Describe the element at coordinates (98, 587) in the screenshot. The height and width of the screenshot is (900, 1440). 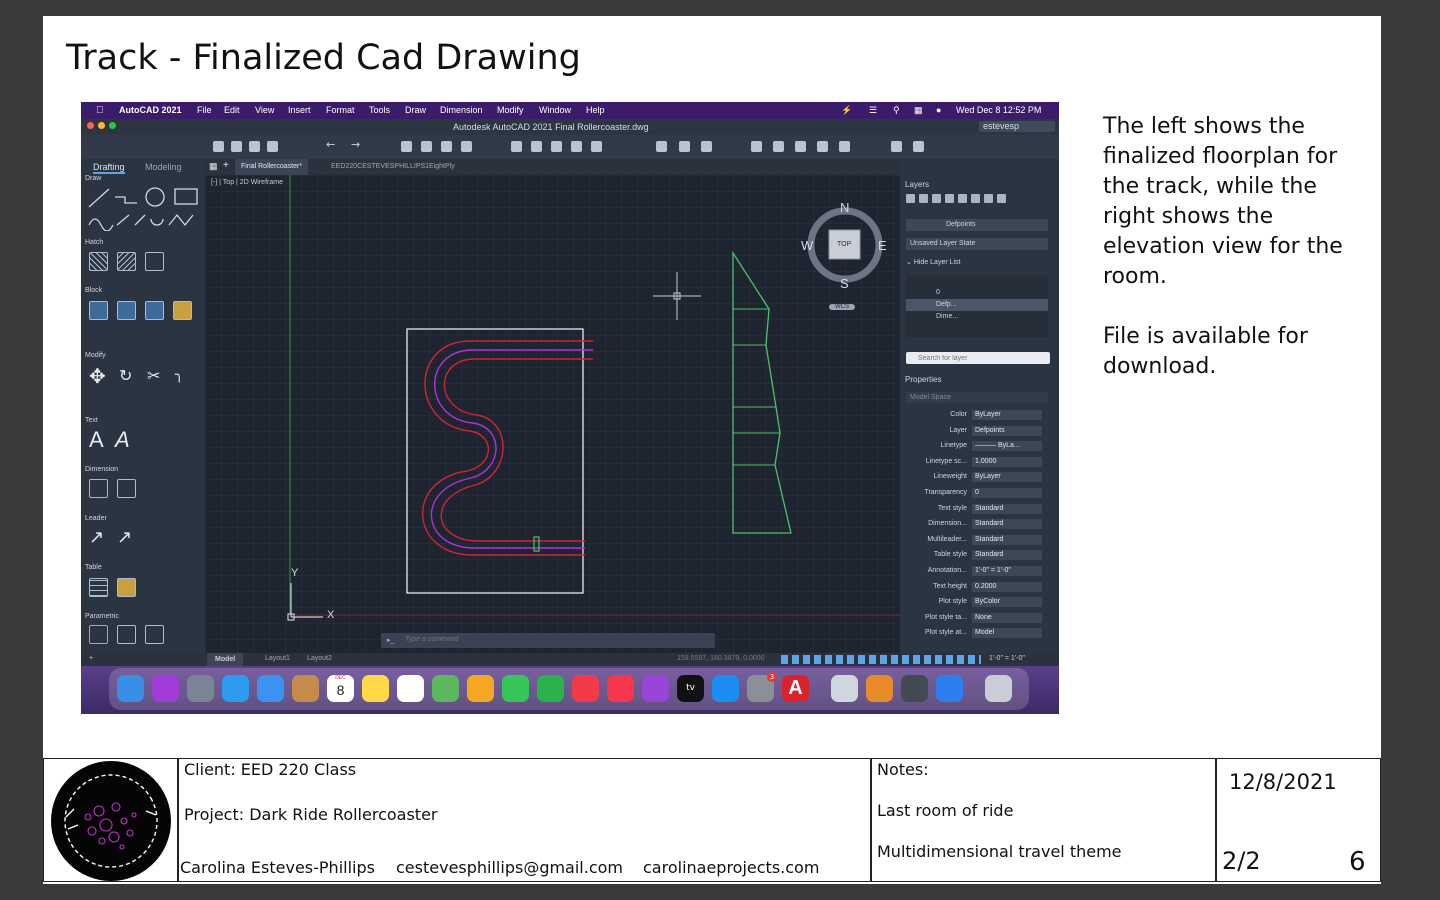
I see `table-icon` at that location.